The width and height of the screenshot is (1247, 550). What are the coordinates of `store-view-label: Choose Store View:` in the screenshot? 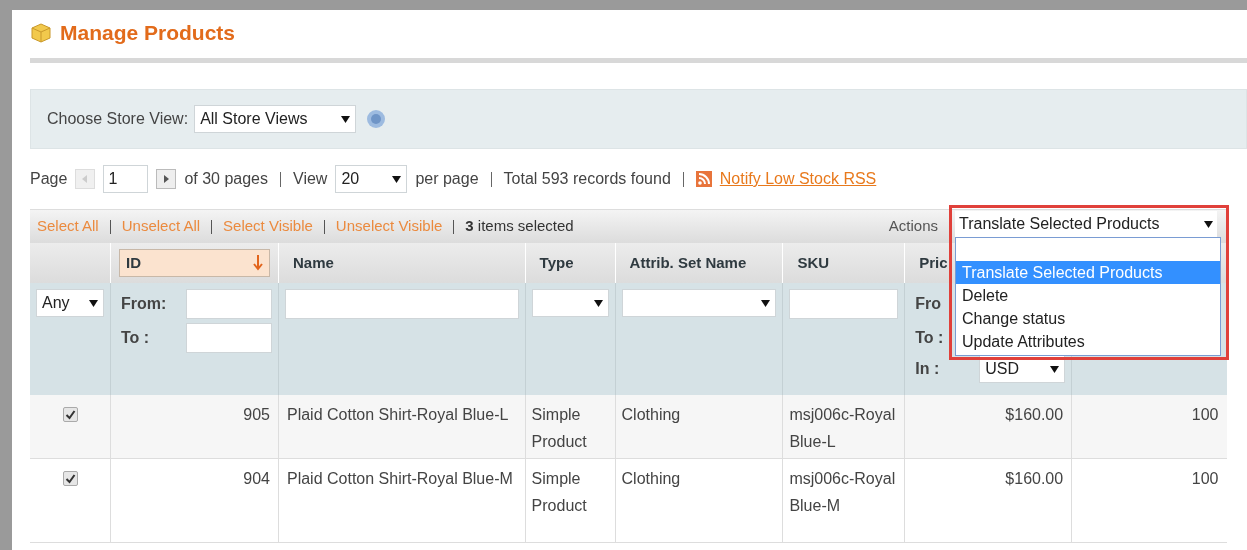 It's located at (118, 119).